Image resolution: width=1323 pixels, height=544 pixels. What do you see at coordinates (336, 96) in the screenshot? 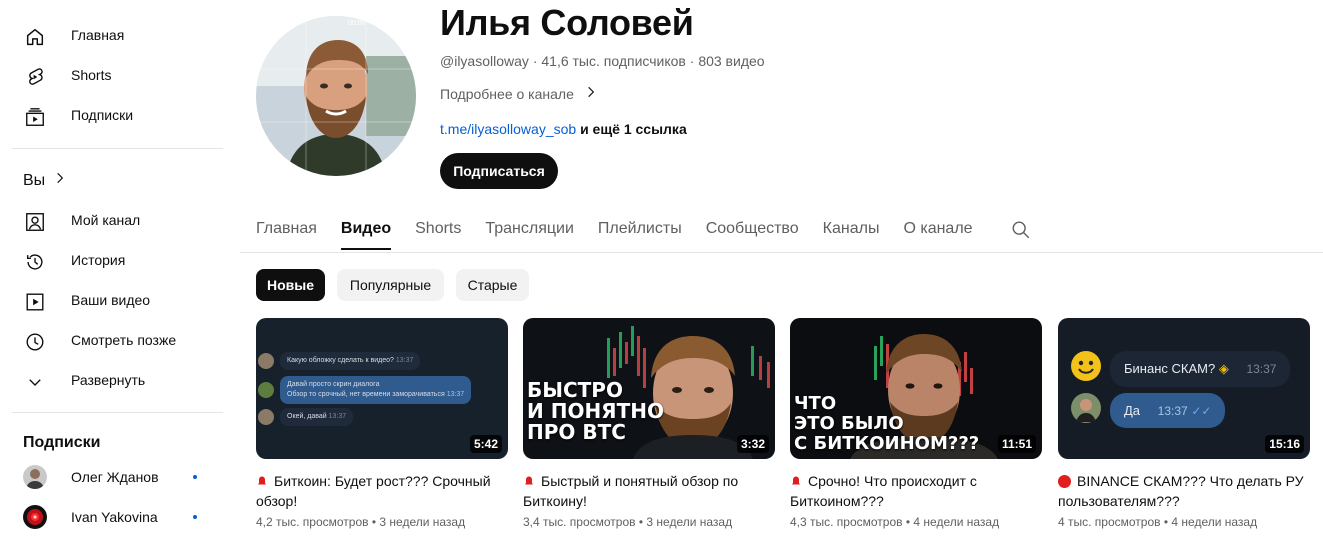
I see `channel-avatar: 00:00` at bounding box center [336, 96].